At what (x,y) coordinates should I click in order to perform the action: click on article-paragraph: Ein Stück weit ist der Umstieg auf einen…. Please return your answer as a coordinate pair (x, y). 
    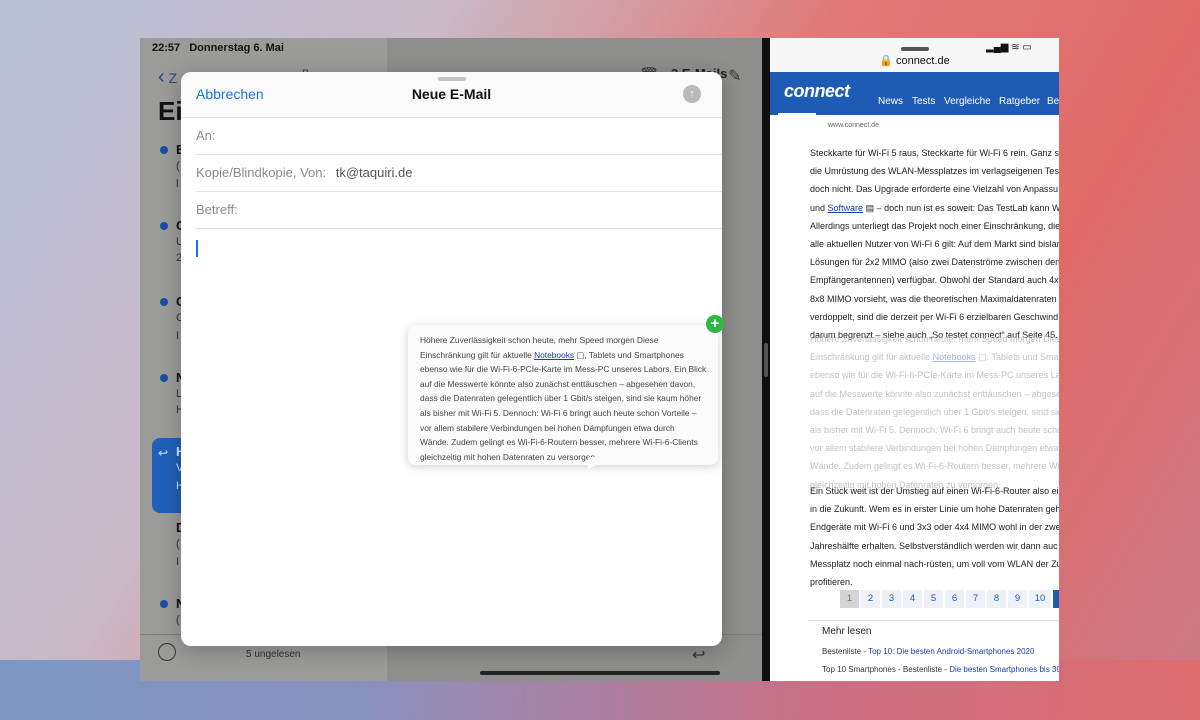
    Looking at the image, I should click on (934, 536).